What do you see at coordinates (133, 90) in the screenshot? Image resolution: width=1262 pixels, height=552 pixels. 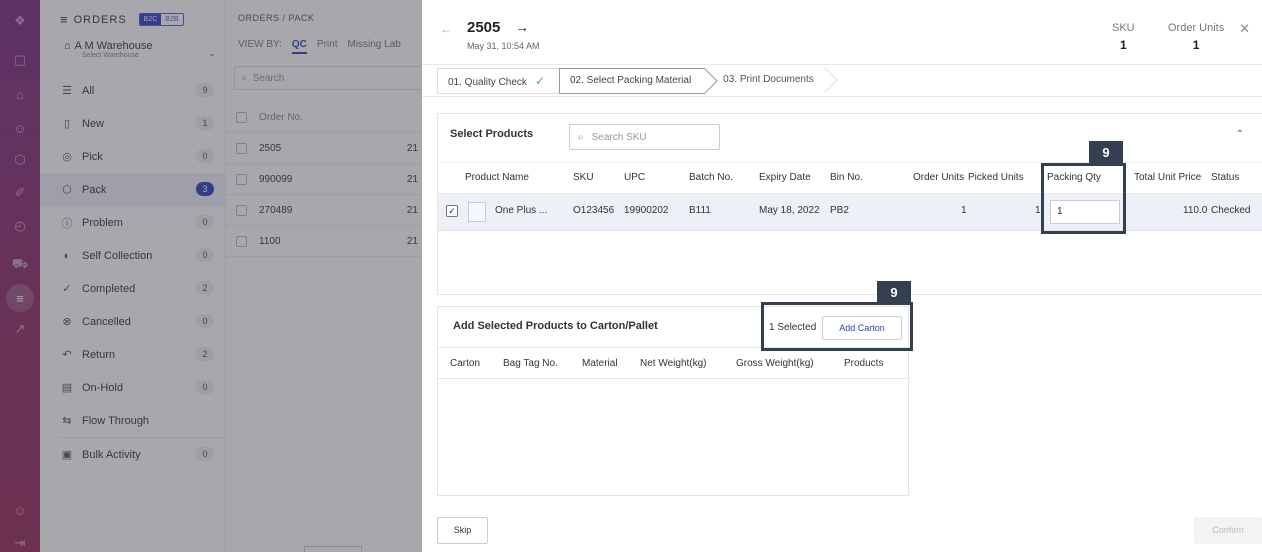 I see `sidebar-item-all: ☰ All 9` at bounding box center [133, 90].